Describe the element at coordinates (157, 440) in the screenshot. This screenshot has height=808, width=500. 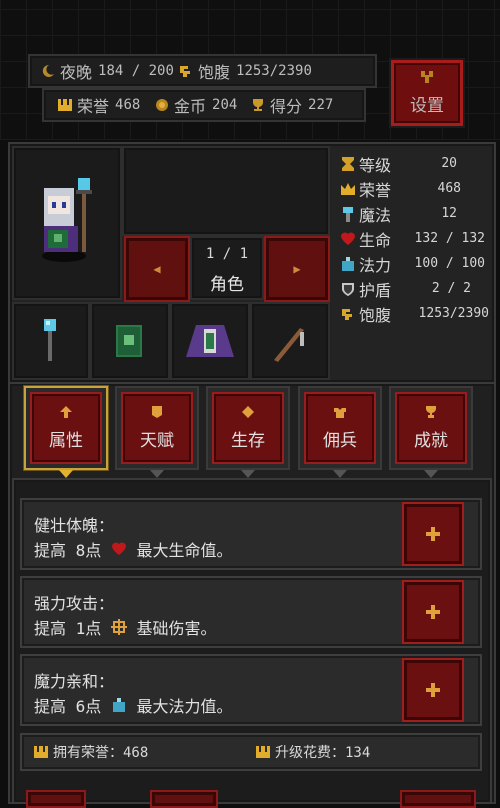
I see `tab-label: 天赋` at that location.